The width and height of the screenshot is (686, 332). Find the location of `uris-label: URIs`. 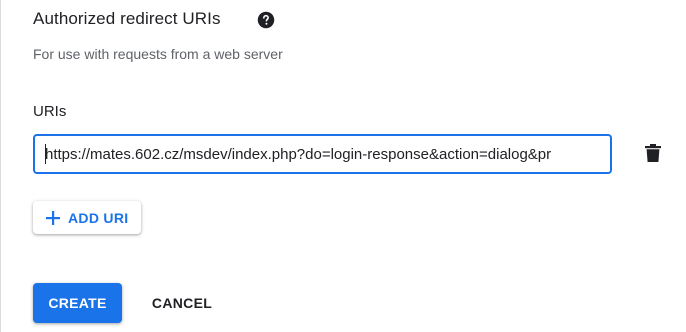

uris-label: URIs is located at coordinates (50, 111).